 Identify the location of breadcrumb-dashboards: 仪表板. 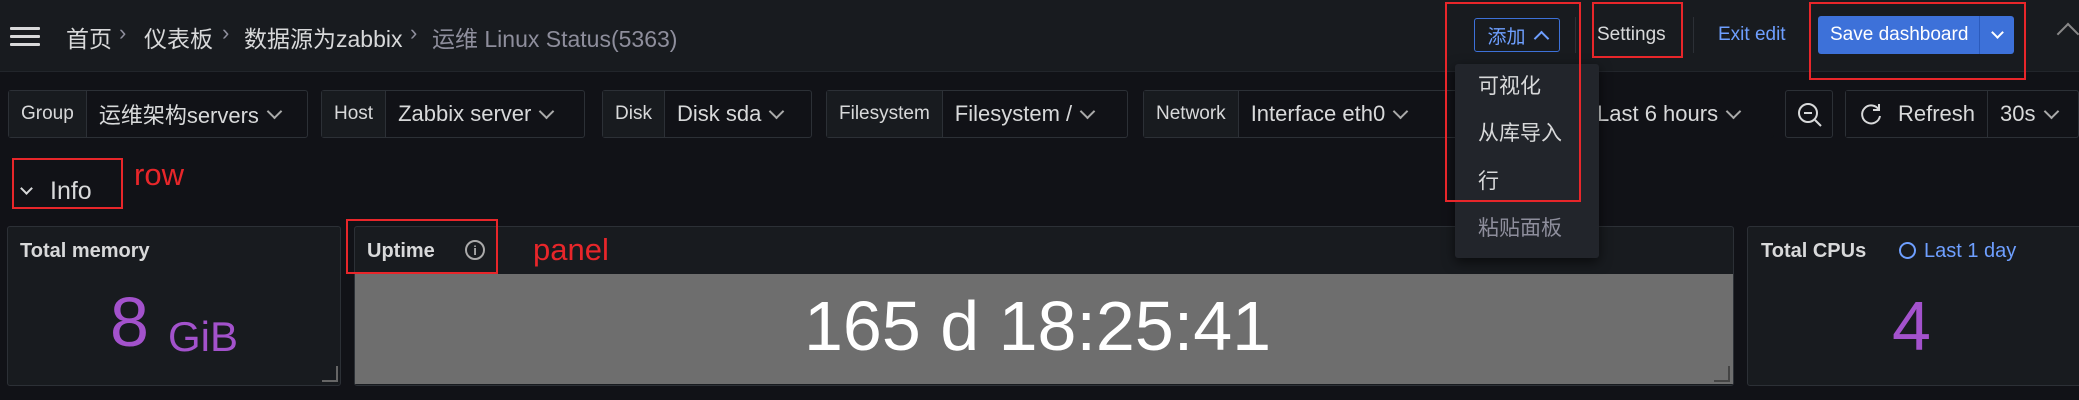
(178, 37).